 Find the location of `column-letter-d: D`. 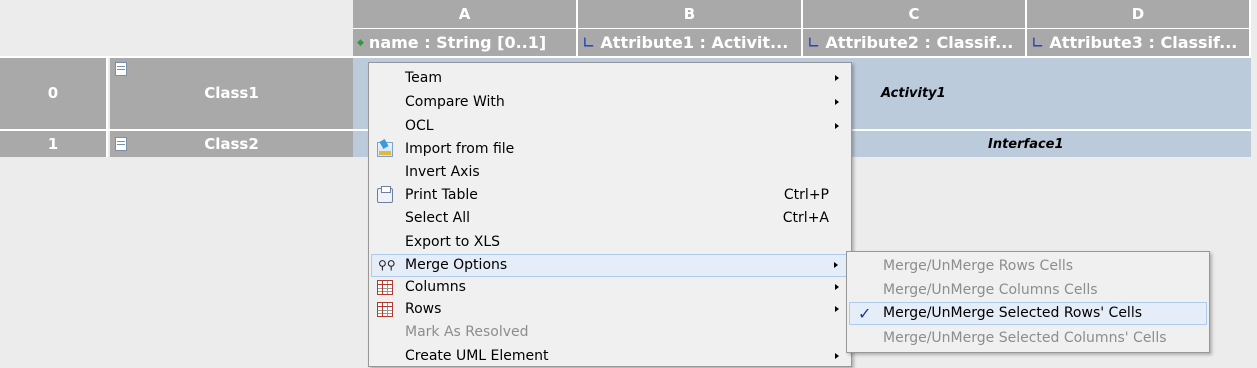

column-letter-d: D is located at coordinates (1139, 14).